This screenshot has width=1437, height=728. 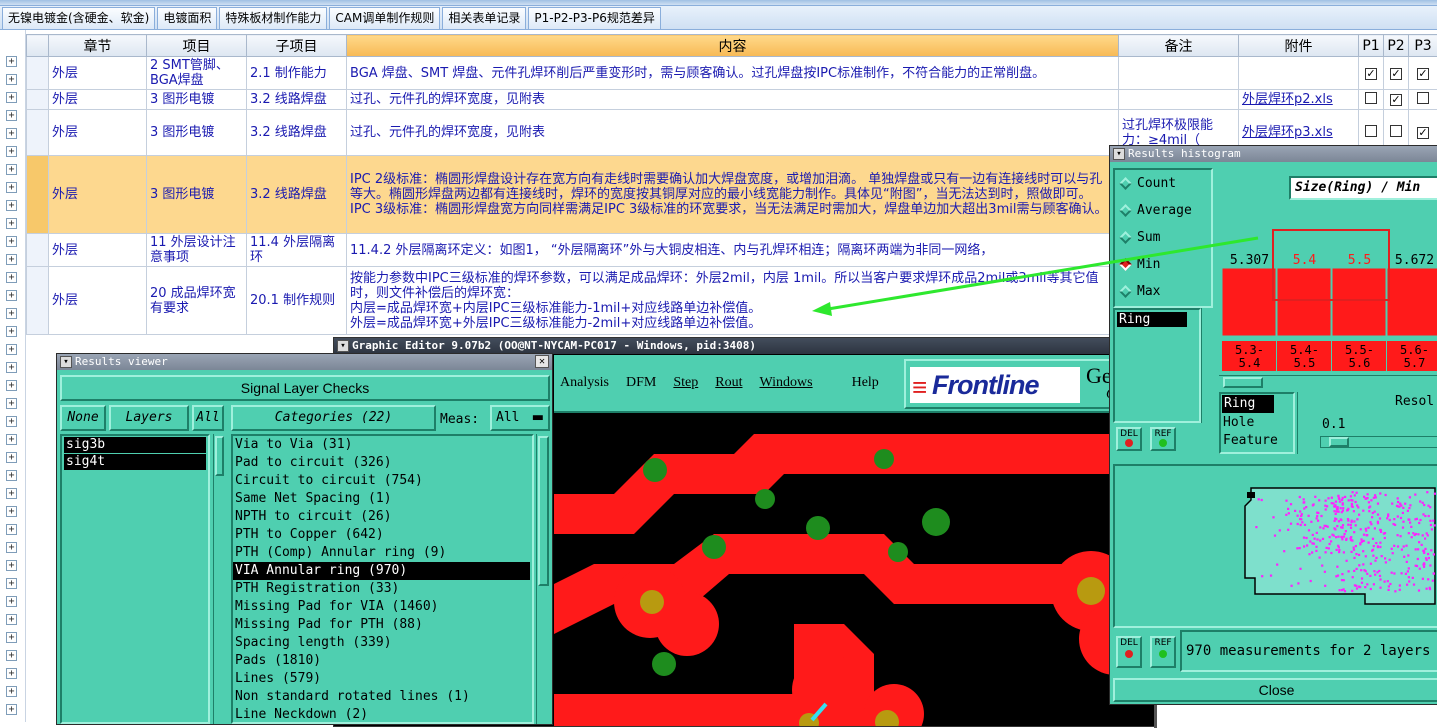 What do you see at coordinates (382, 589) in the screenshot?
I see `category-item: PTH Registration (33)` at bounding box center [382, 589].